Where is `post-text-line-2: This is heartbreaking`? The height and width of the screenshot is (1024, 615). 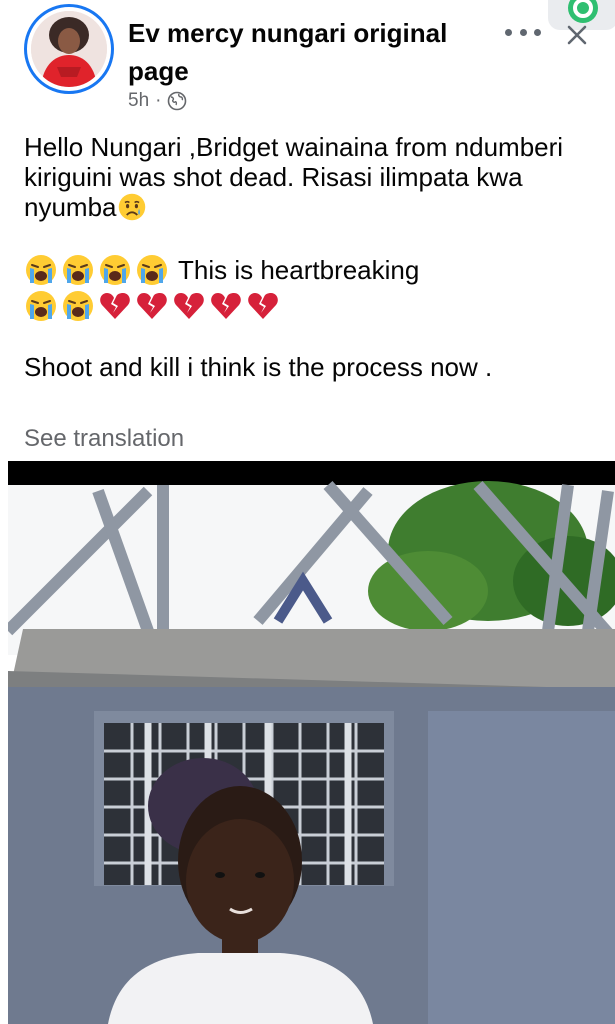 post-text-line-2: This is heartbreaking is located at coordinates (299, 270).